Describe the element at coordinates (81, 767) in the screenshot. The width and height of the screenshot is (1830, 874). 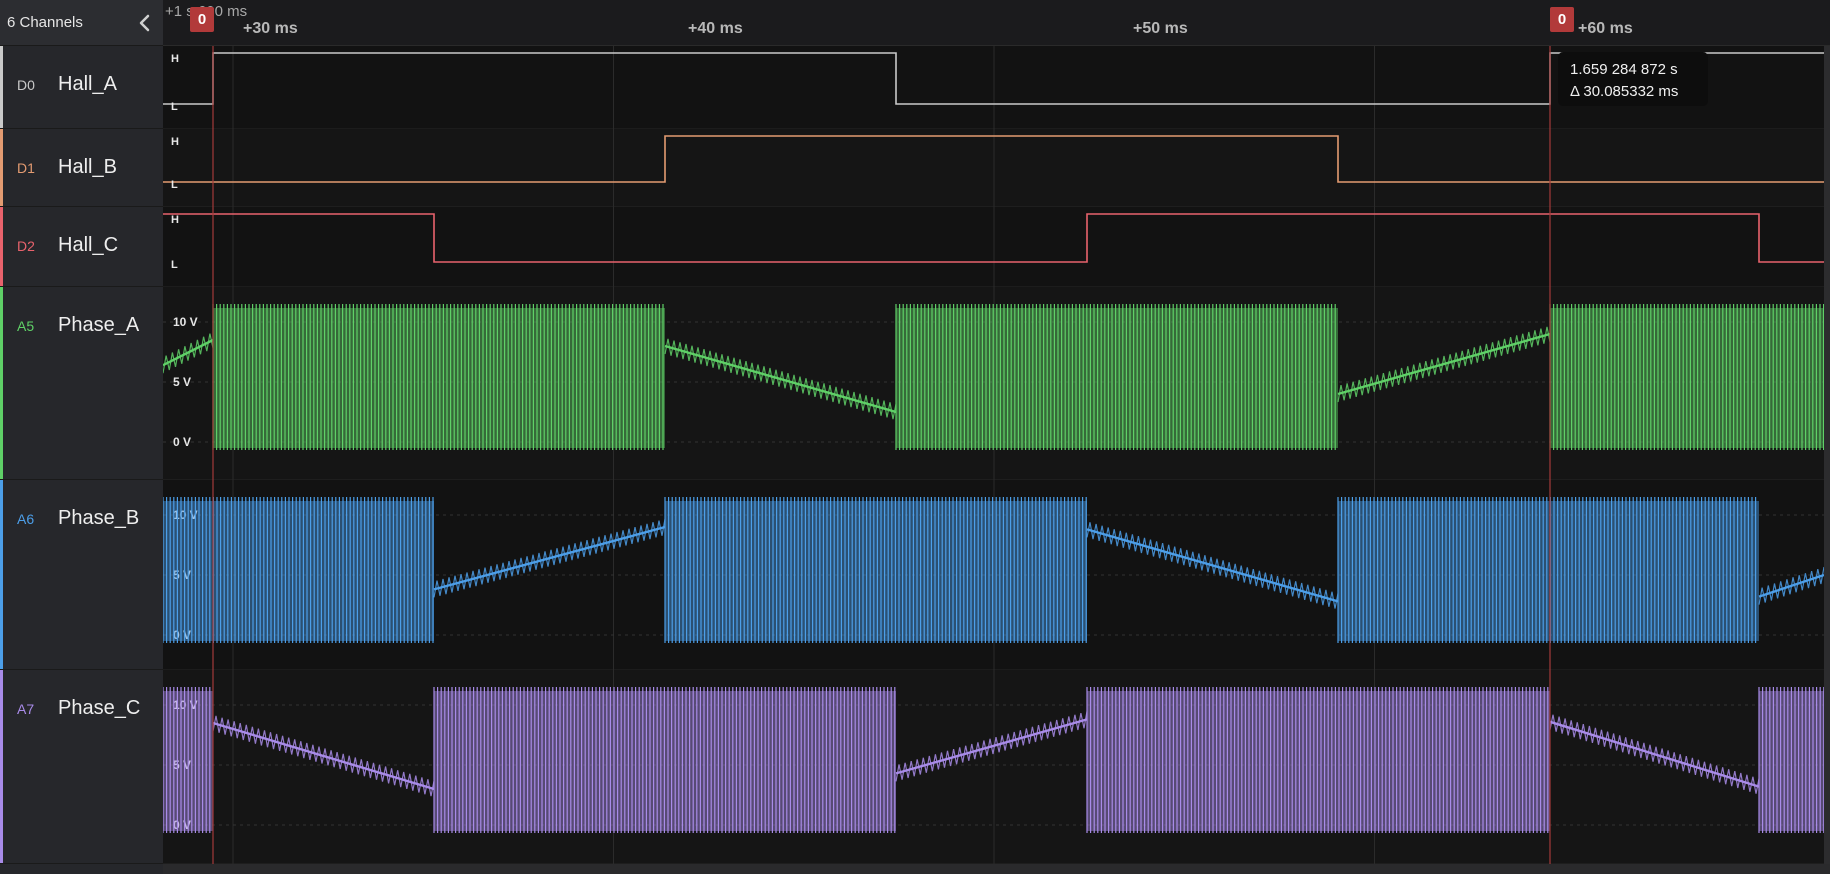
I see `channel-row-phase-c: A7 Phase_C` at that location.